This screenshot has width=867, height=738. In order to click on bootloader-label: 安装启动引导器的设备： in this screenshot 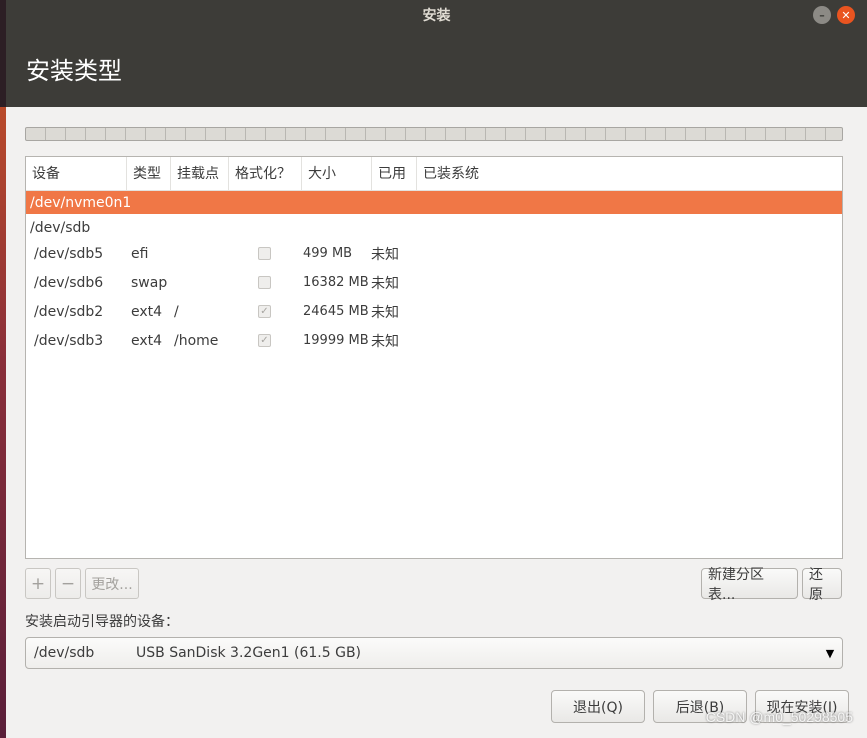, I will do `click(102, 622)`.